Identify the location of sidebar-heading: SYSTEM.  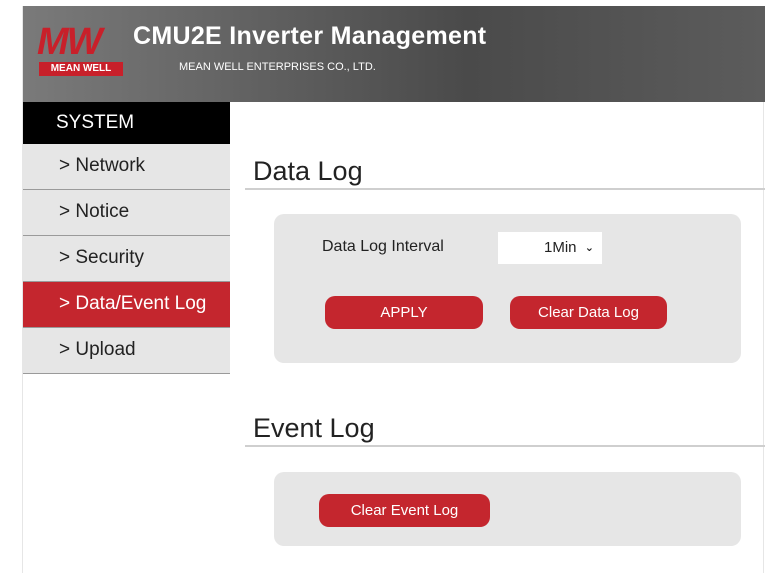
(126, 123).